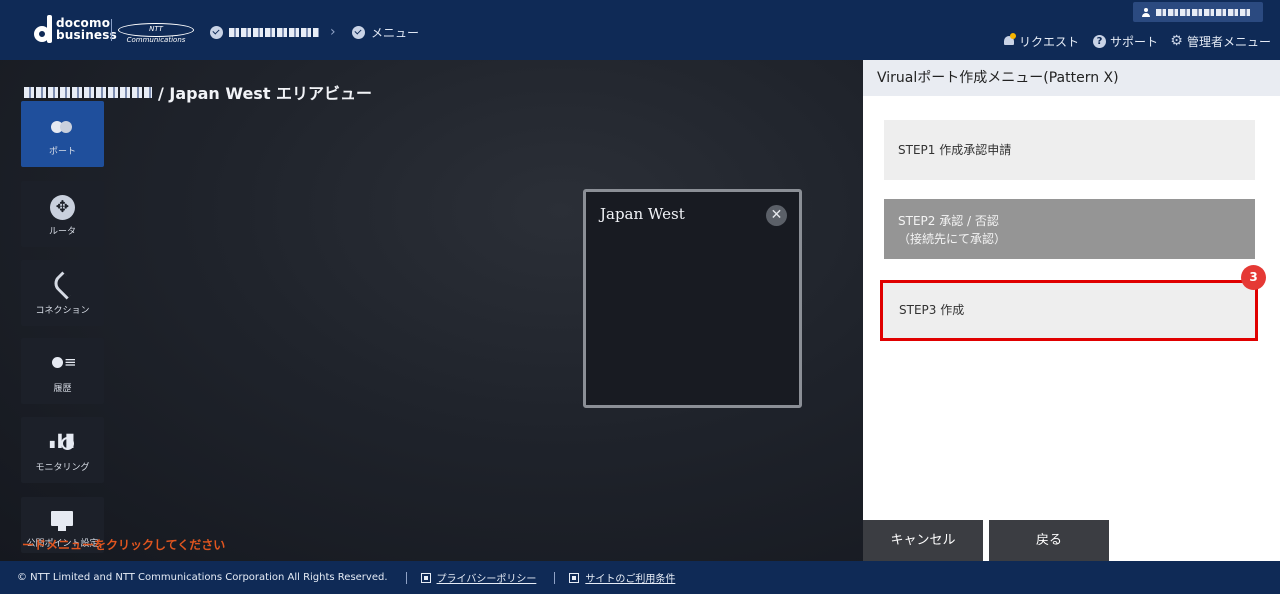 This screenshot has width=1280, height=594. Describe the element at coordinates (124, 545) in the screenshot. I see `instruction-hint: ードメニューをクリックしてください` at that location.